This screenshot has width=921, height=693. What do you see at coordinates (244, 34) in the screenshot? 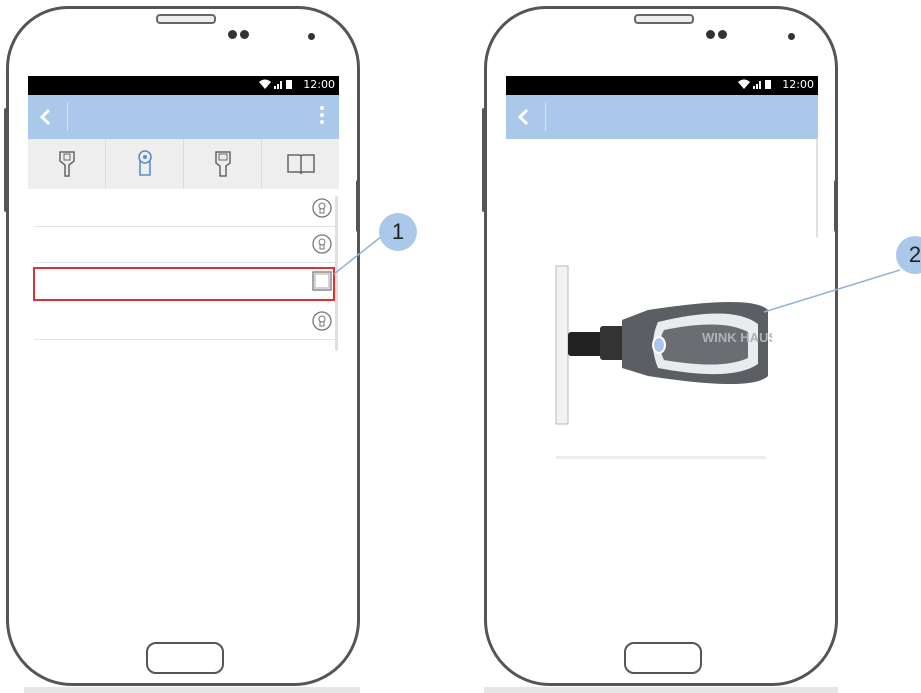
I see `left-sensor-icon` at bounding box center [244, 34].